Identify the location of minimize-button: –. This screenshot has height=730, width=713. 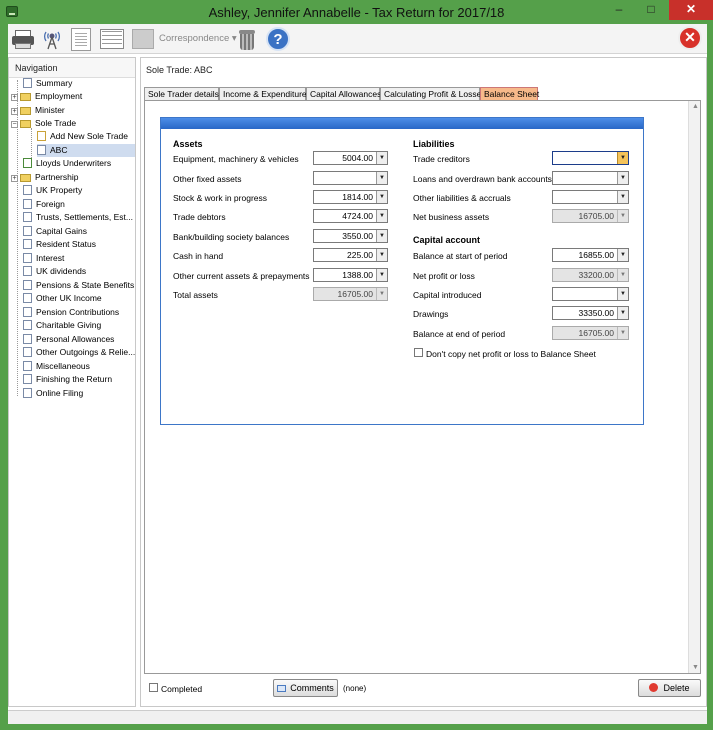
(619, 10).